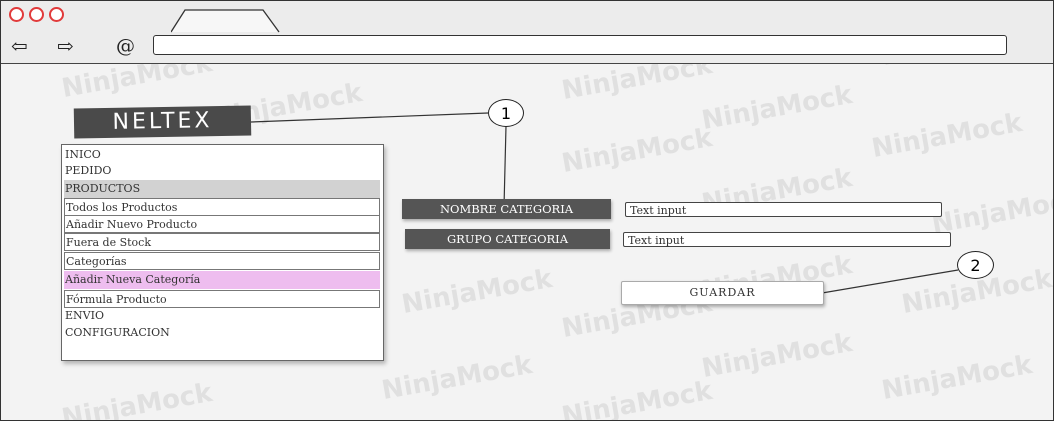 This screenshot has height=421, width=1054. I want to click on sidebar-item-pedido: PEDIDO, so click(222, 171).